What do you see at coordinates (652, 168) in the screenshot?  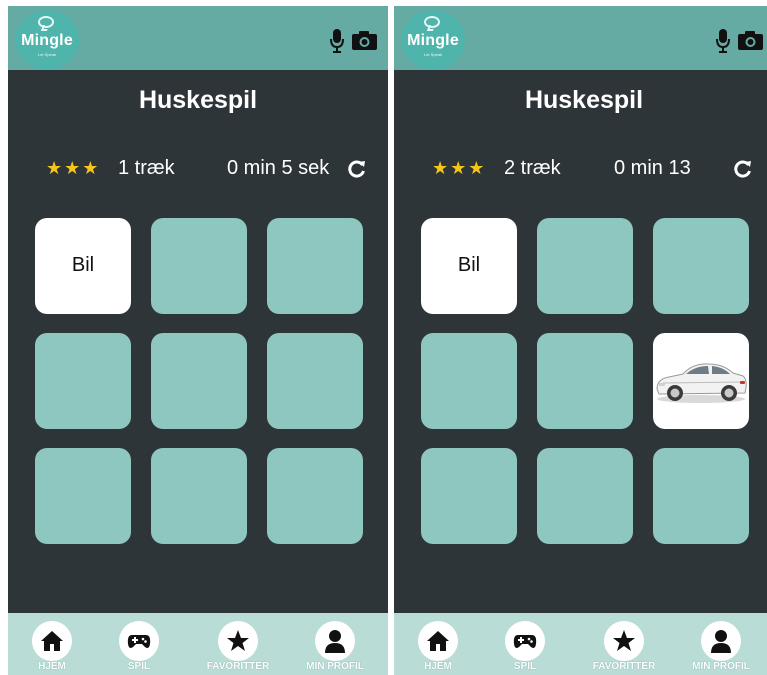 I see `timer: 0 min 13` at bounding box center [652, 168].